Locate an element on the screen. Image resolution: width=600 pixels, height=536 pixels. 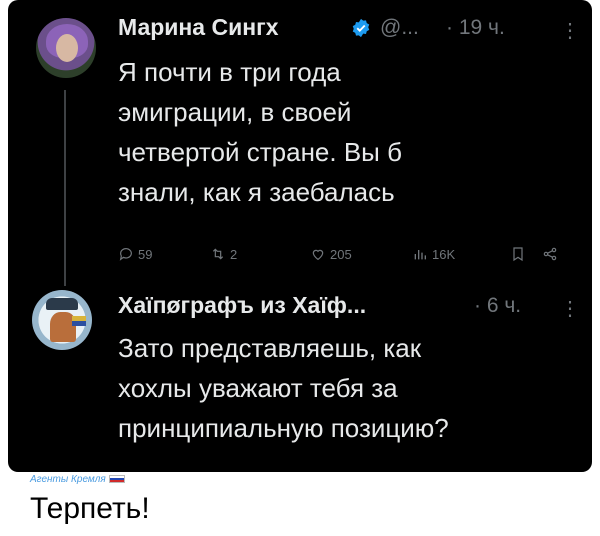
channel-tag: Агенты Кремля is located at coordinates (77, 479).